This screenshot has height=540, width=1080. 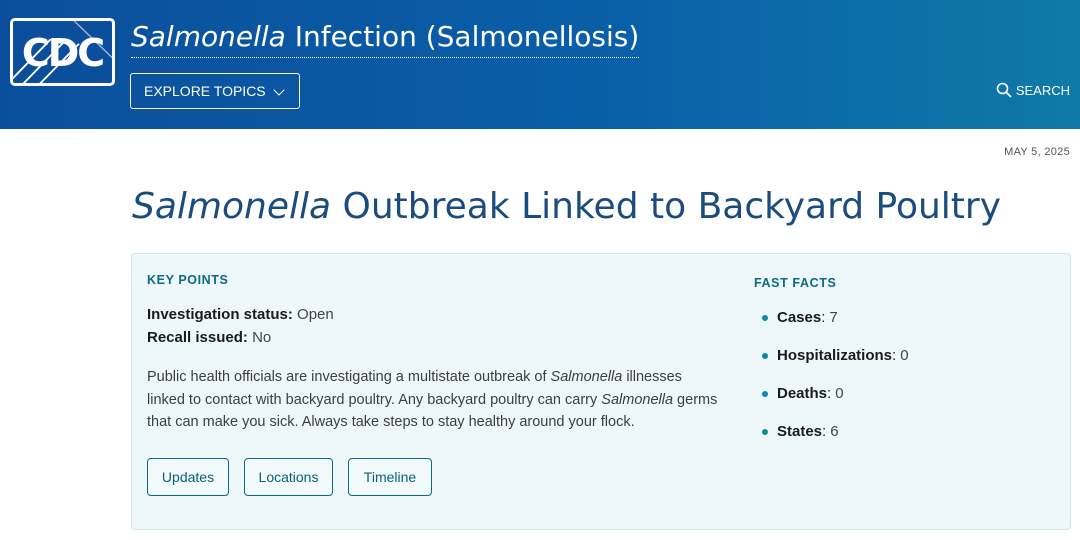 I want to click on fact-hospitalizations: Hospitalizations:0, so click(x=835, y=355).